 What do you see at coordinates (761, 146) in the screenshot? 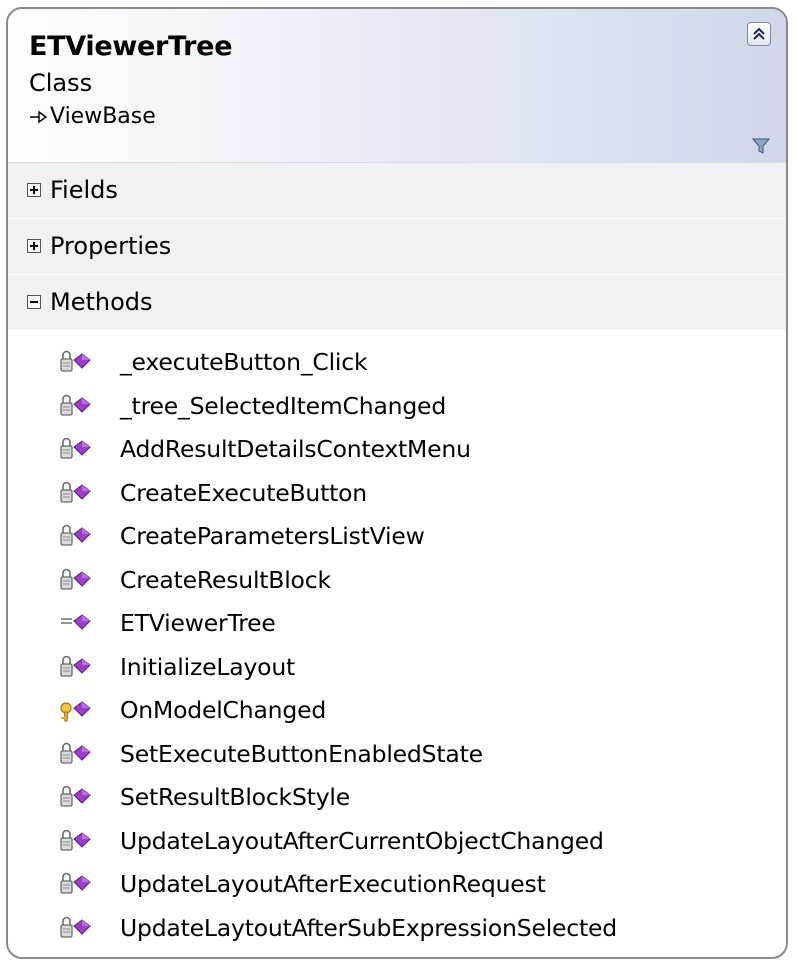
I see `filter-icon` at bounding box center [761, 146].